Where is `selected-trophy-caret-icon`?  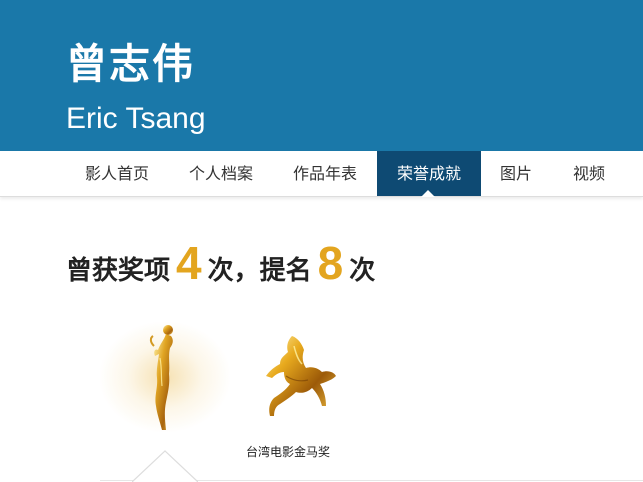
selected-trophy-caret-icon is located at coordinates (165, 466).